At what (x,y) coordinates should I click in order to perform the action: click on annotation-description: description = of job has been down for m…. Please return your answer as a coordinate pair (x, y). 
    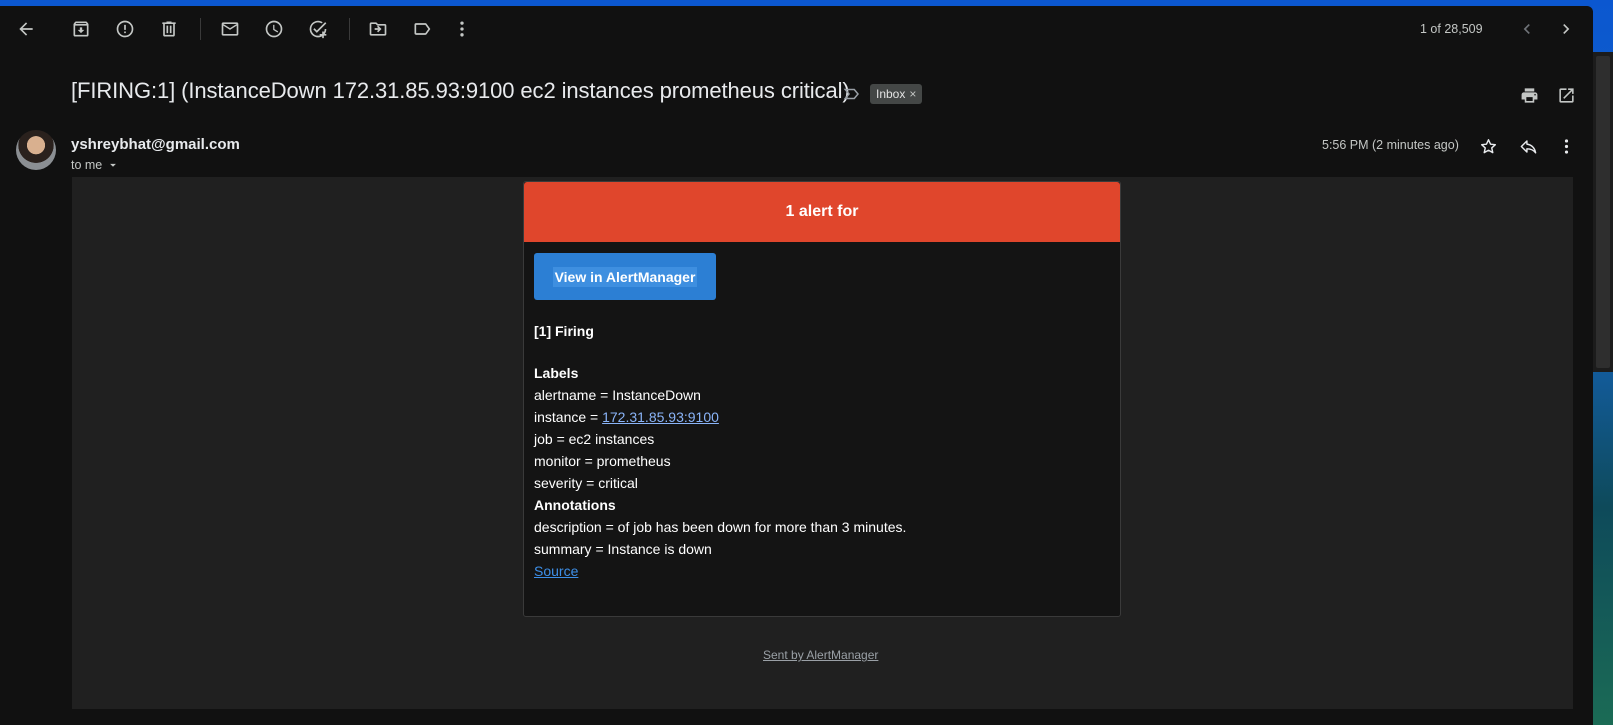
    Looking at the image, I should click on (720, 527).